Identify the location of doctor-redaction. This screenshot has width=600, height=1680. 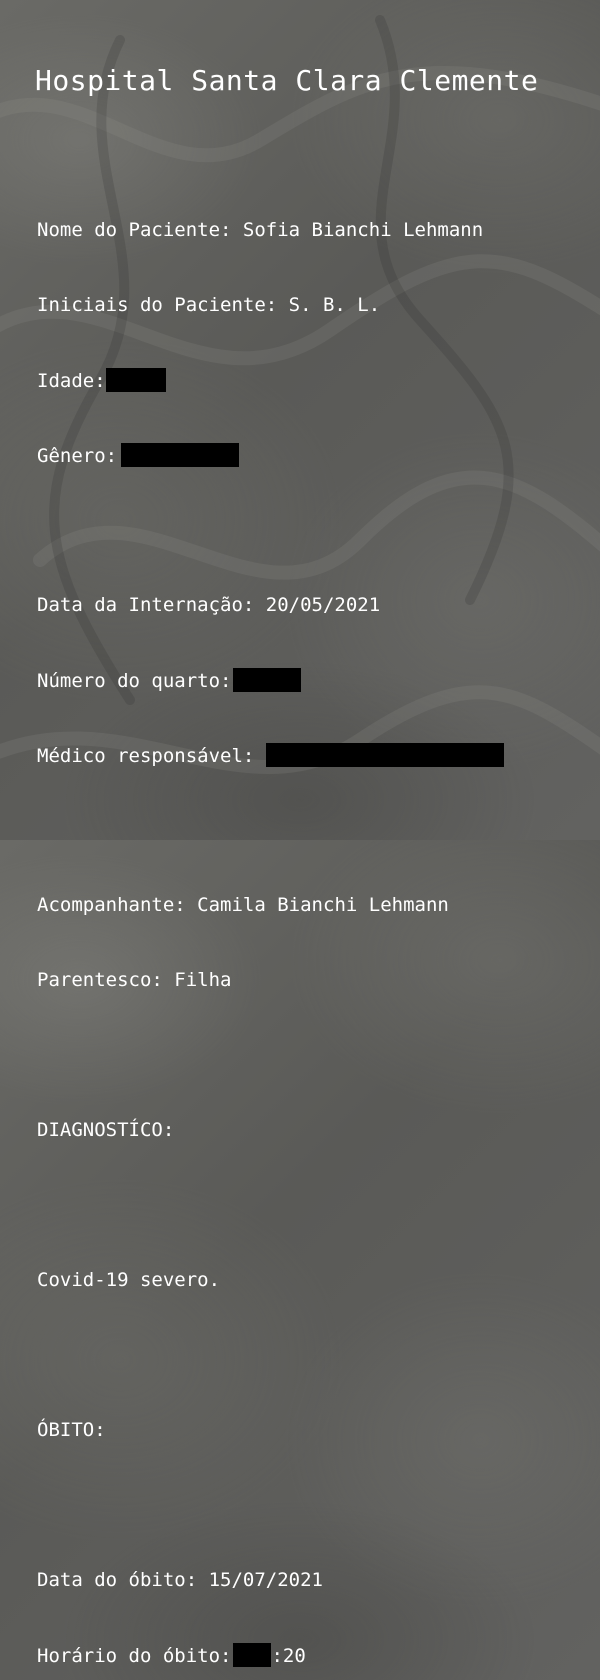
(385, 755).